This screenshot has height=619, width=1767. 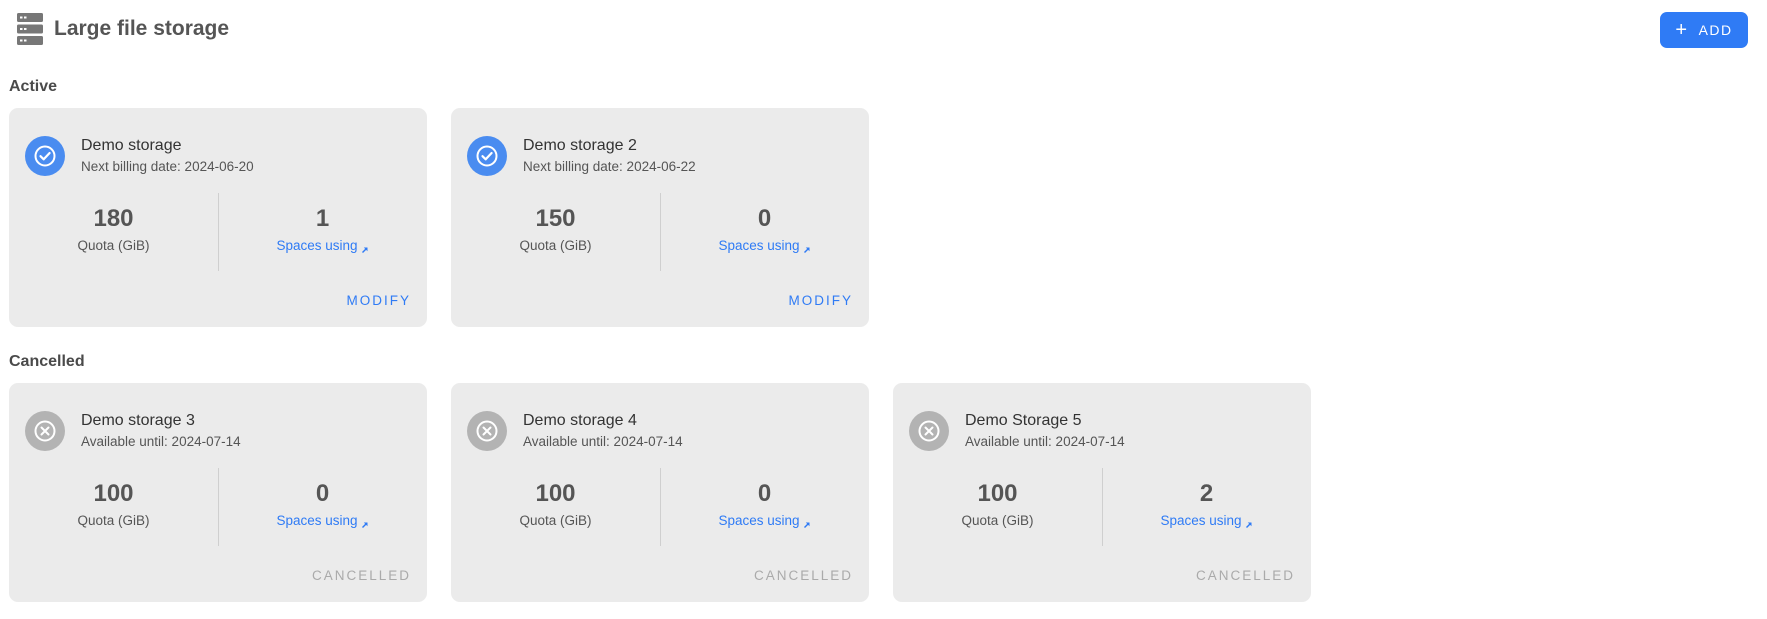 What do you see at coordinates (609, 166) in the screenshot?
I see `storage-date: Next billing date: 2024-06-22` at bounding box center [609, 166].